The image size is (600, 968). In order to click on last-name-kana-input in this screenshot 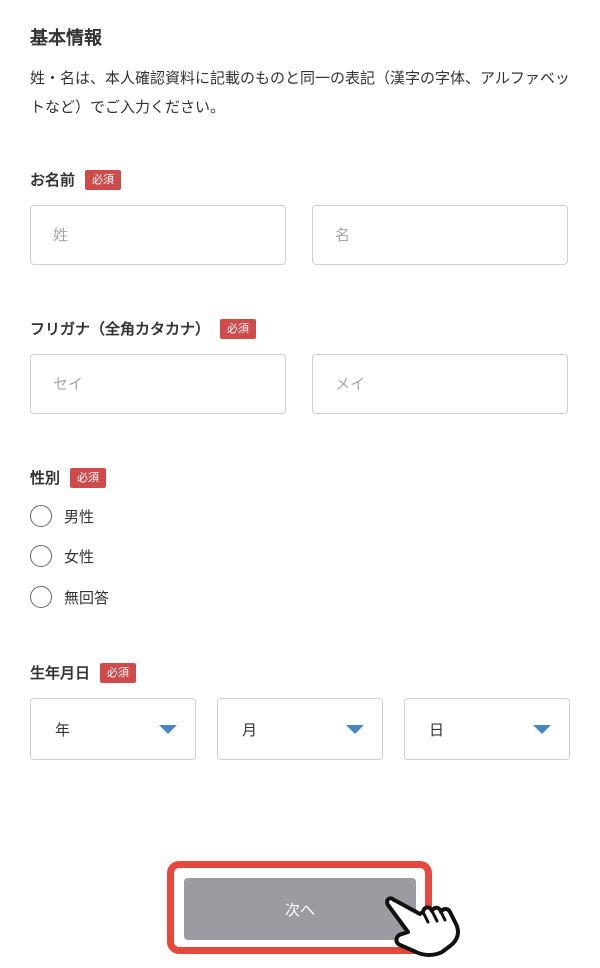, I will do `click(158, 384)`.